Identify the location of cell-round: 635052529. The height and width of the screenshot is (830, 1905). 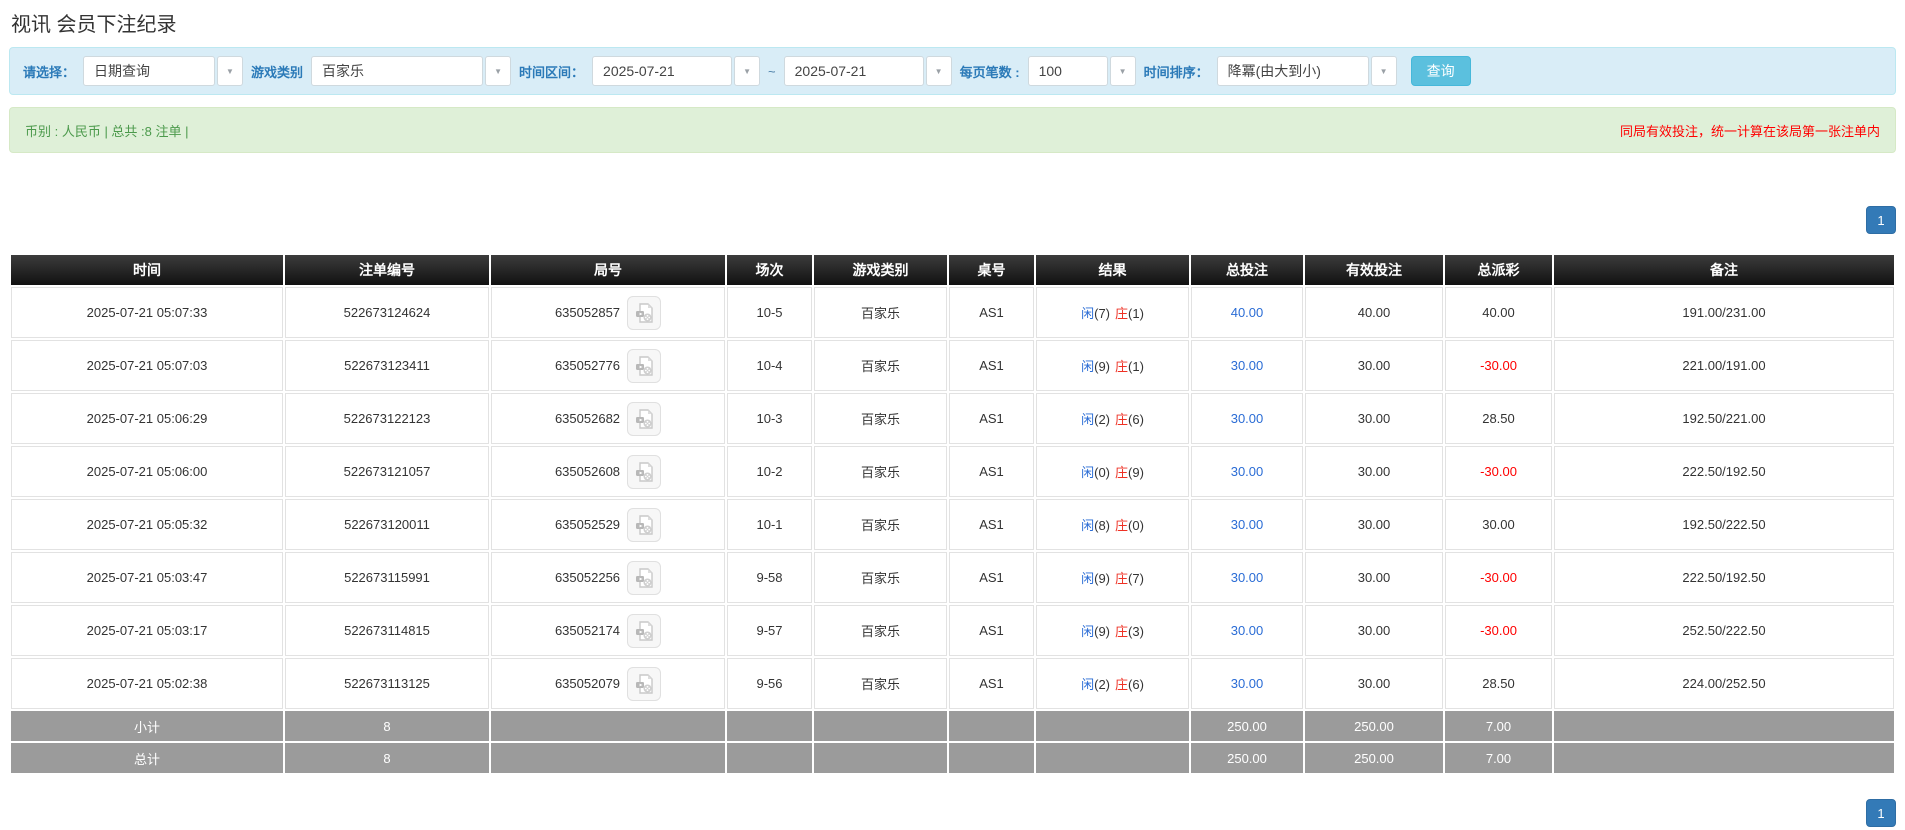
(608, 524).